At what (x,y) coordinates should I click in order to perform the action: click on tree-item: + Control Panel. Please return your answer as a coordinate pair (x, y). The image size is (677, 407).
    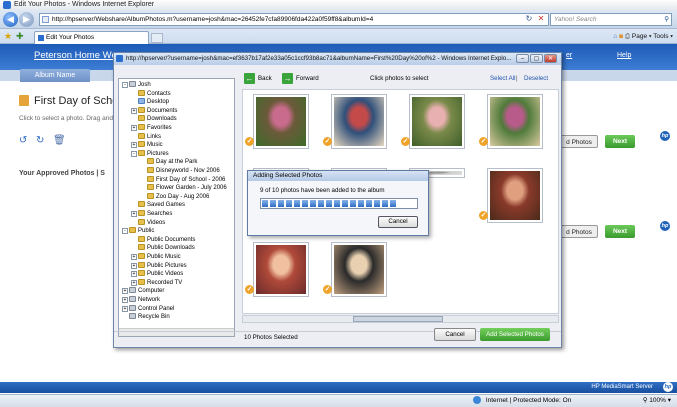
    Looking at the image, I should click on (148, 308).